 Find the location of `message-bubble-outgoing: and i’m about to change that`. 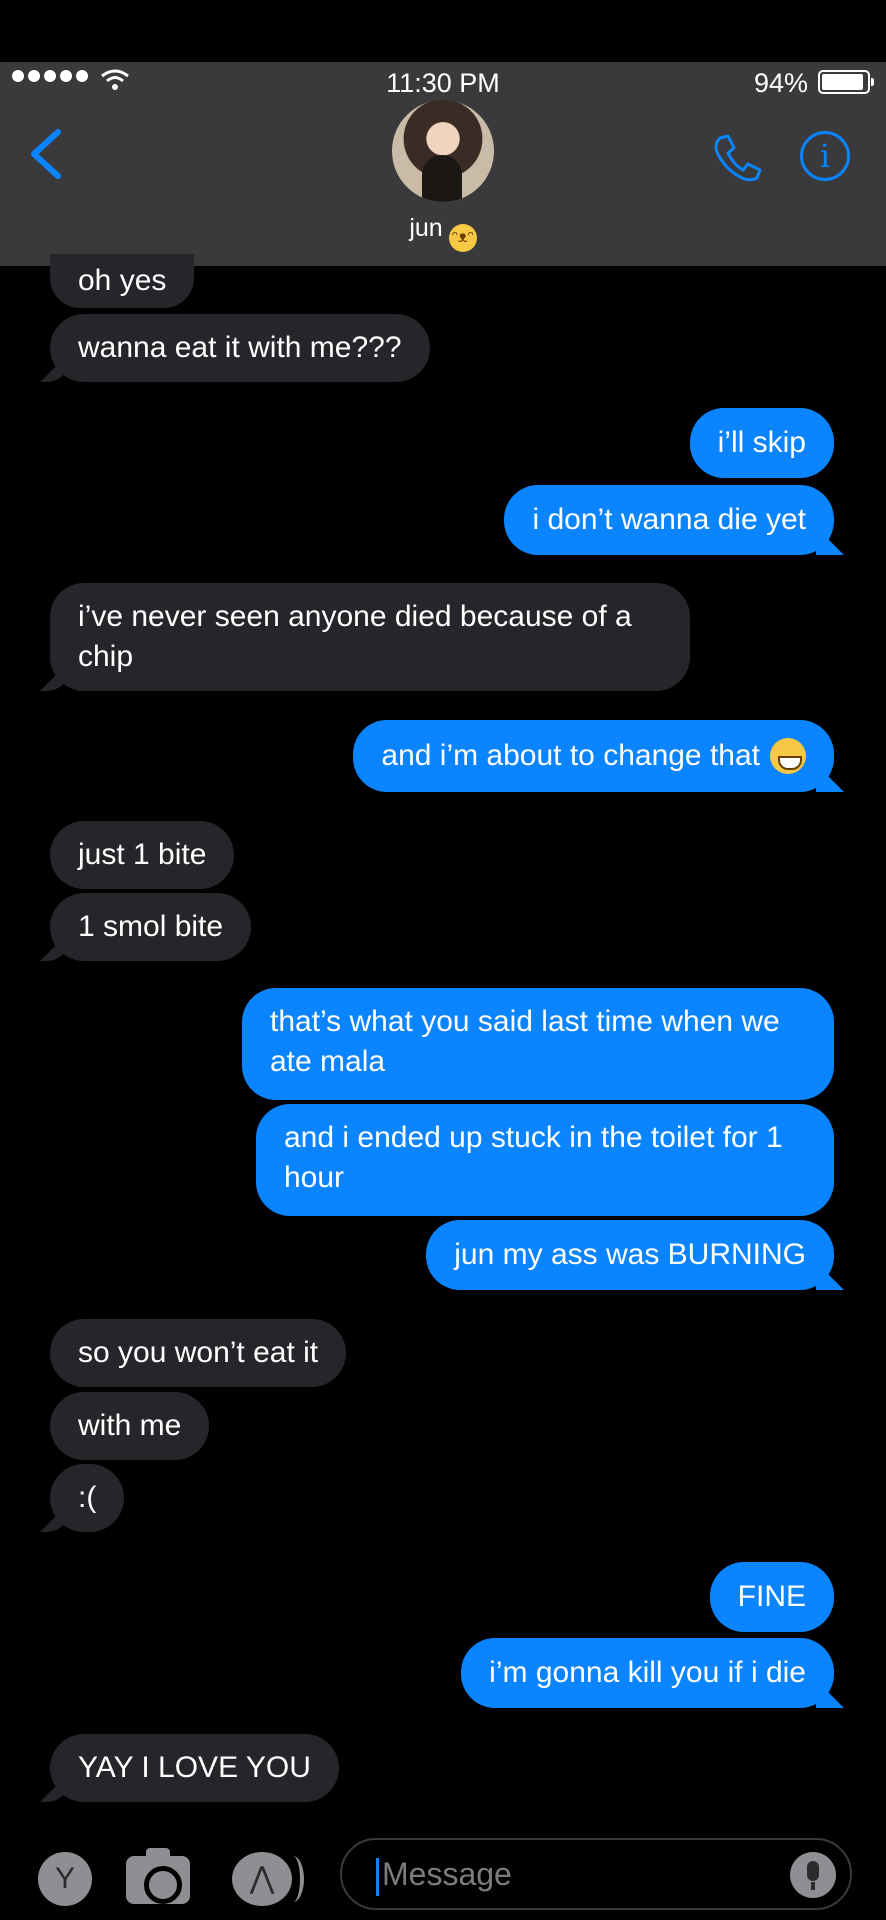

message-bubble-outgoing: and i’m about to change that is located at coordinates (593, 756).